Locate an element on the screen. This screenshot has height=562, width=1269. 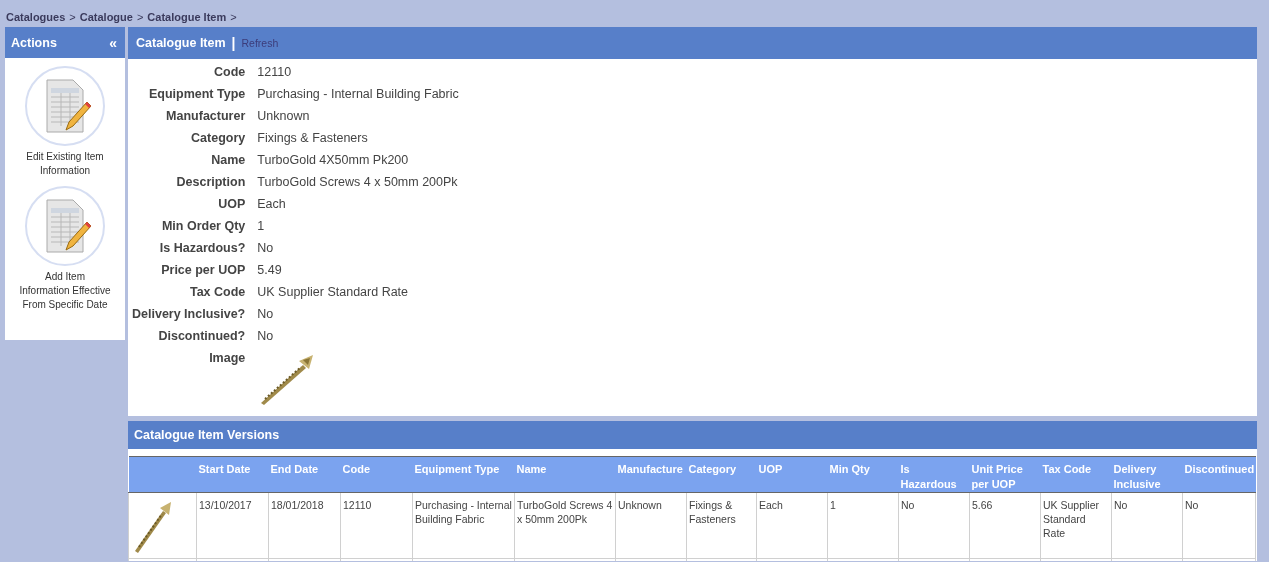
field-label: Equipment Type is located at coordinates (196, 94).